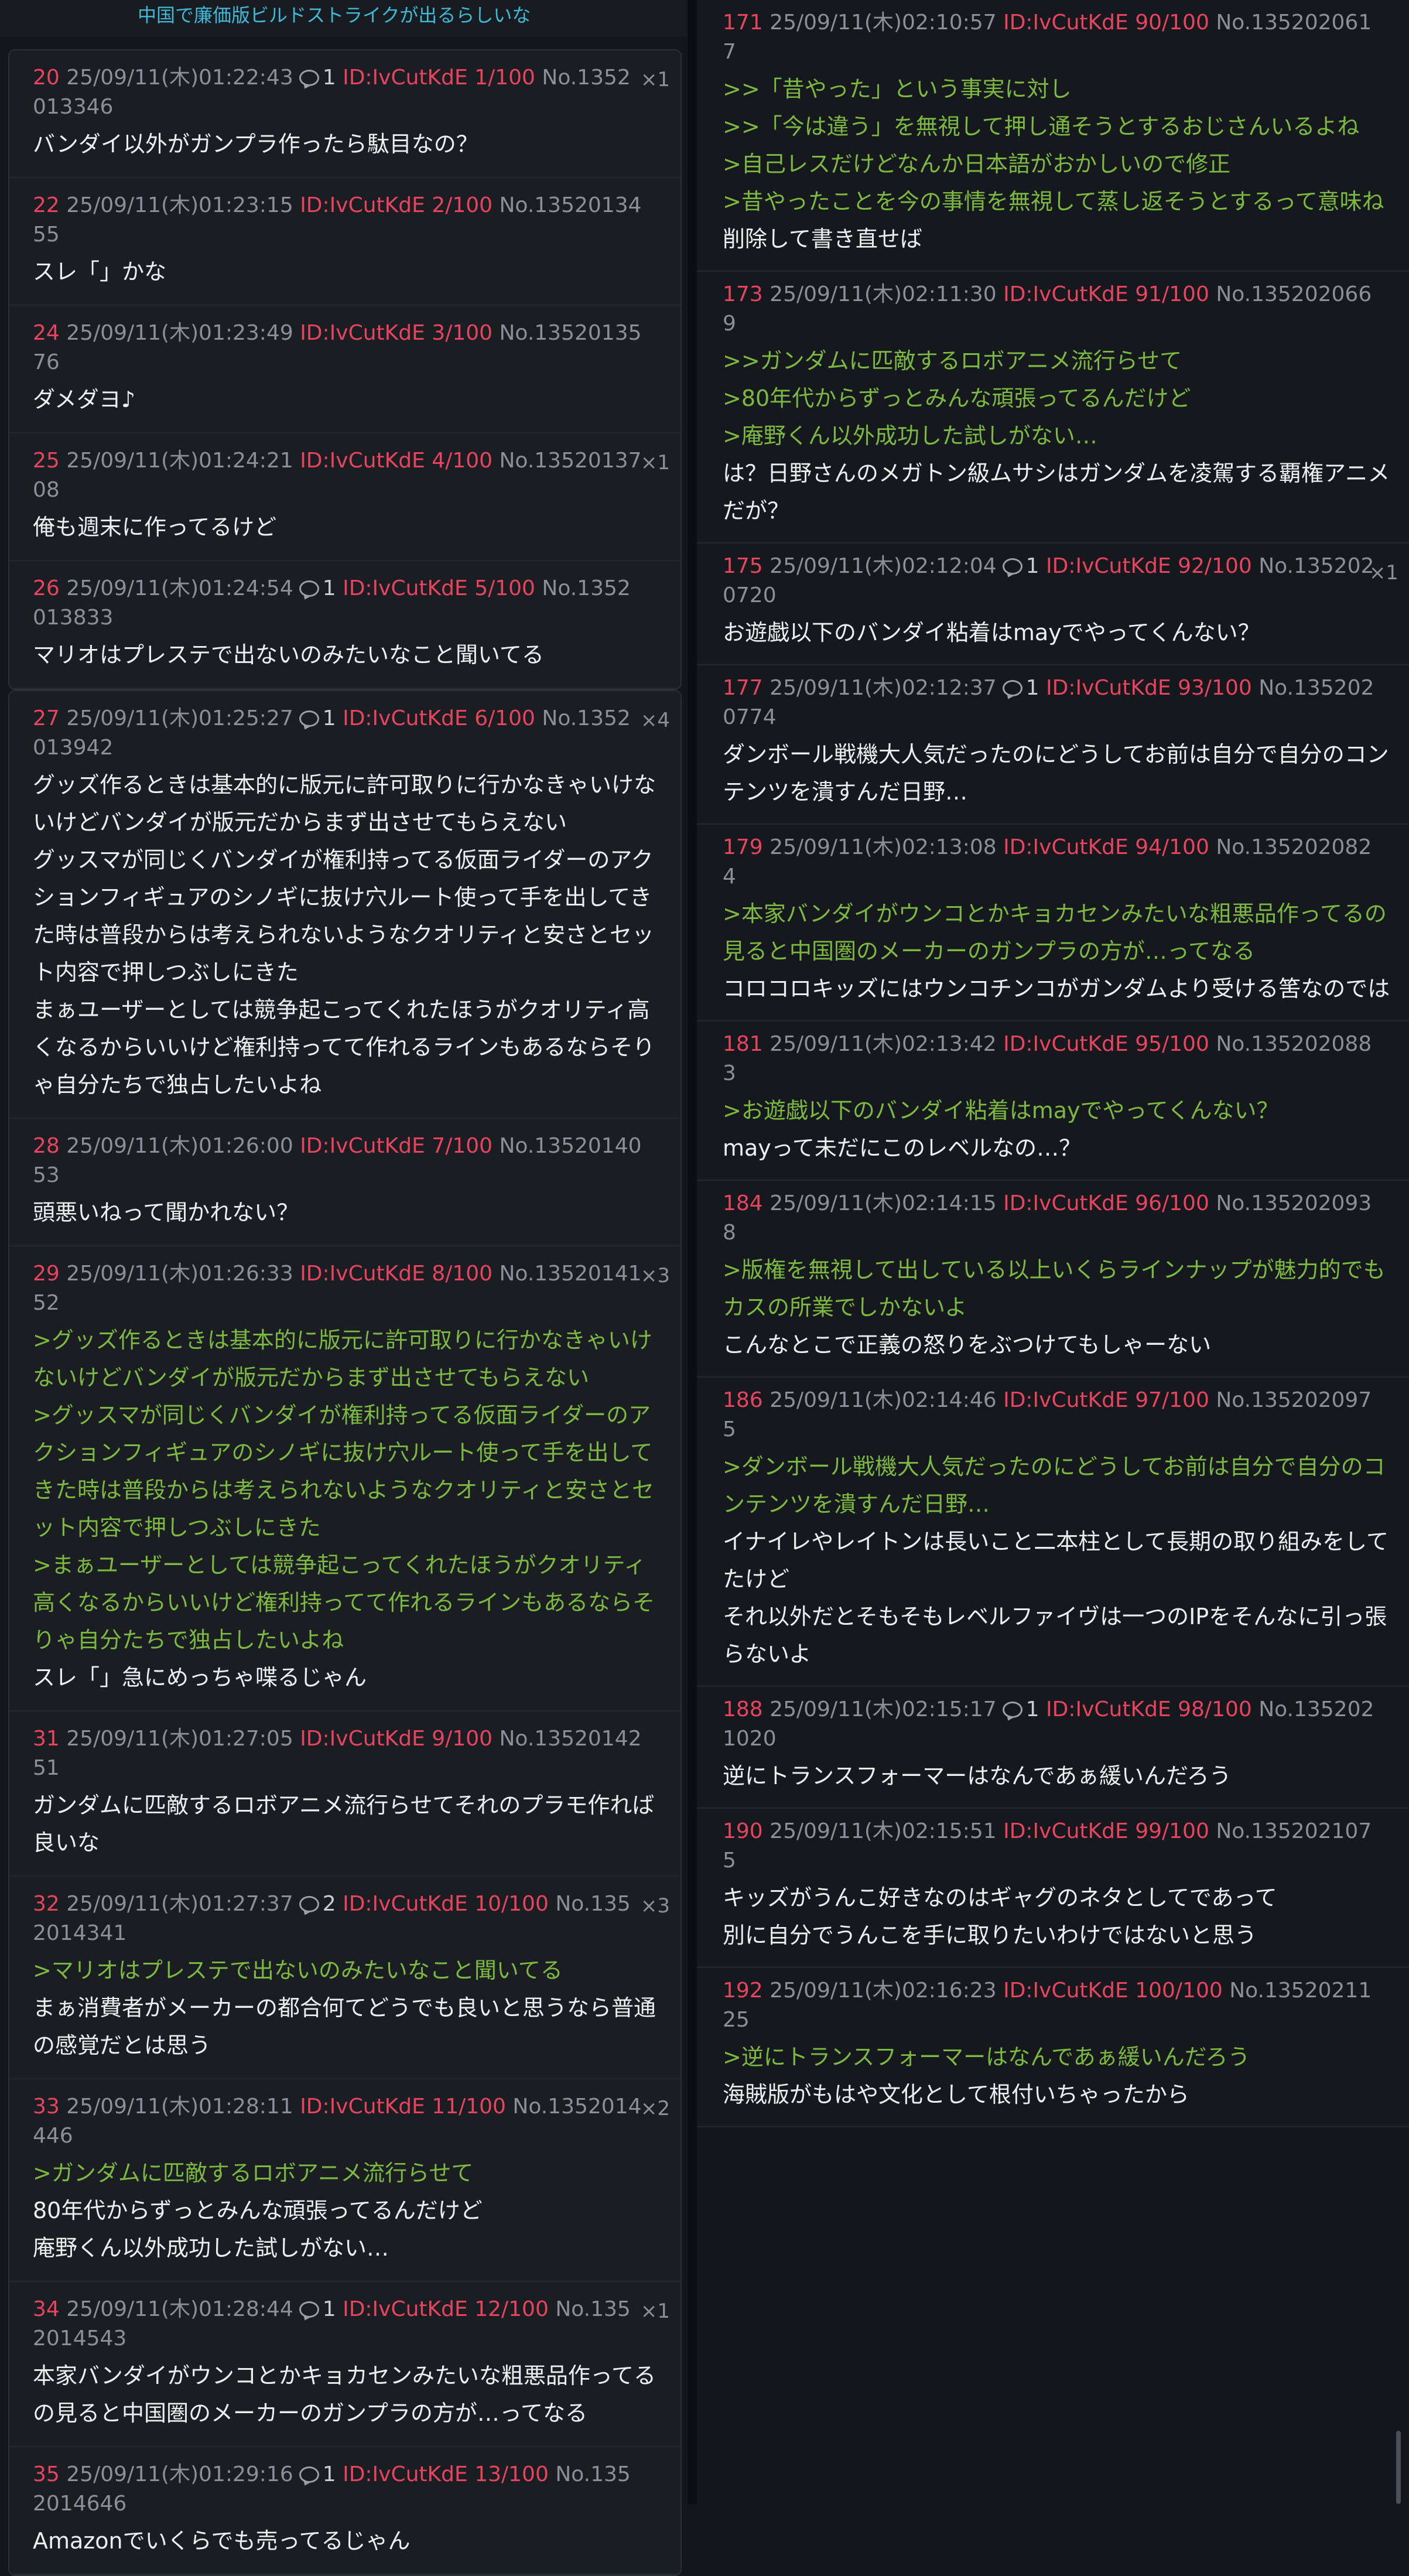 Image resolution: width=1409 pixels, height=2576 pixels. What do you see at coordinates (46, 461) in the screenshot?
I see `post-number: 25` at bounding box center [46, 461].